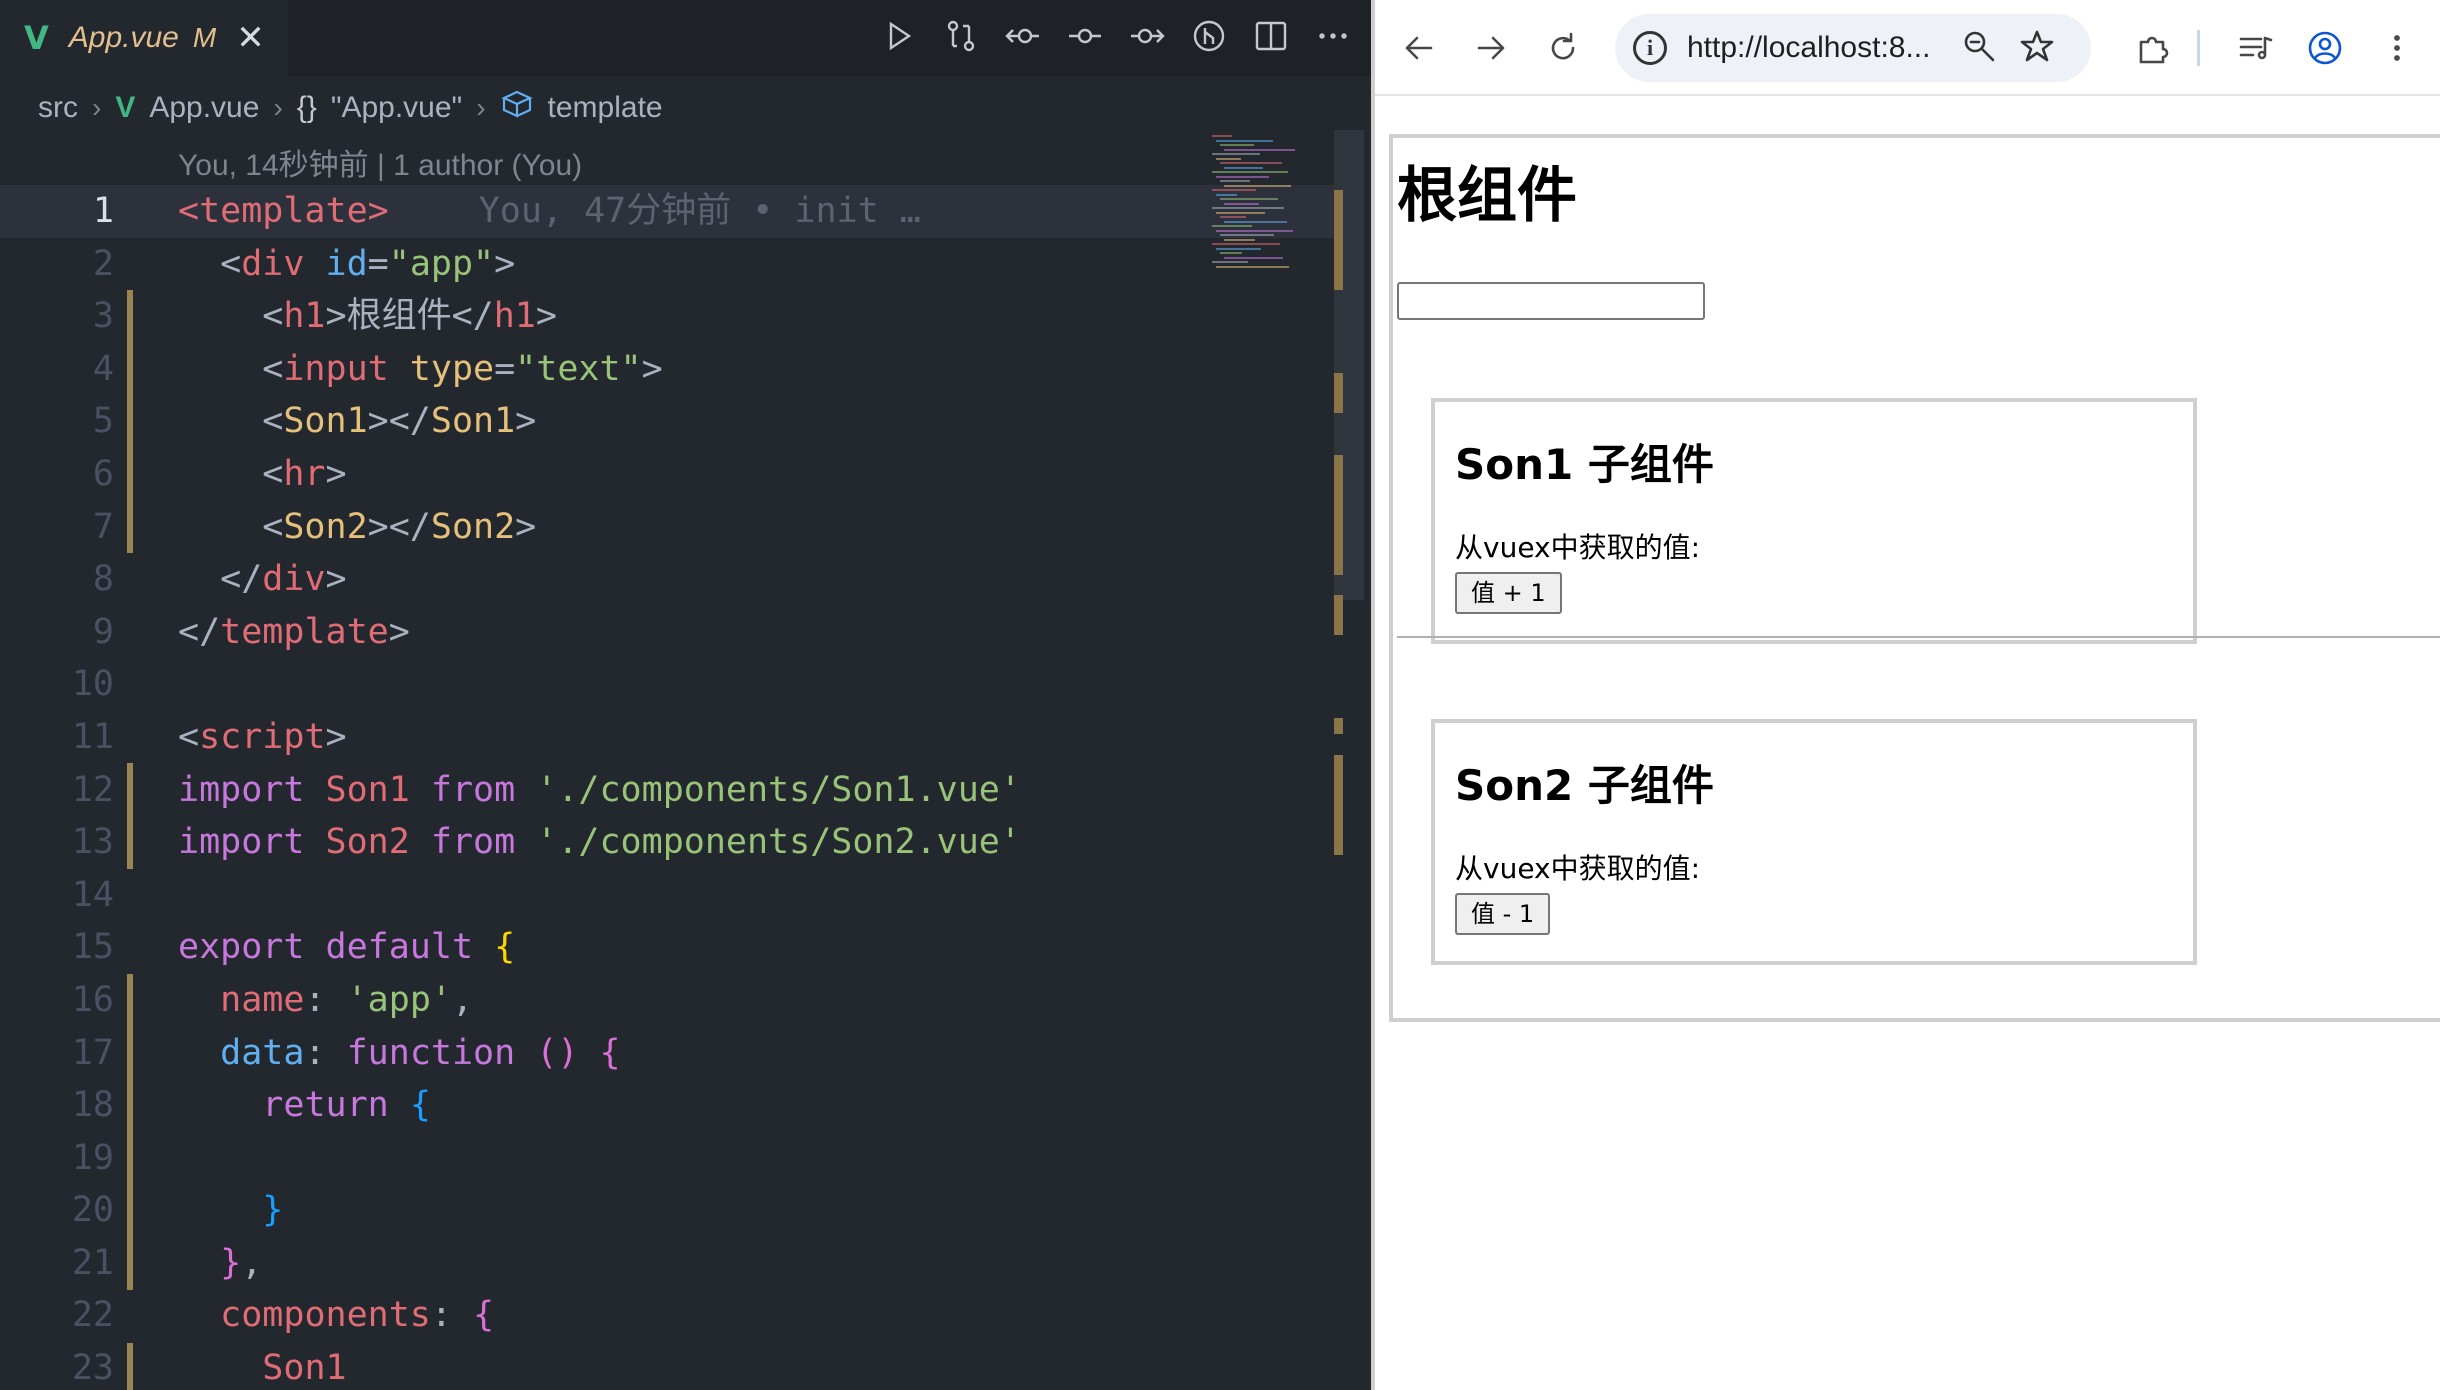 This screenshot has width=2440, height=1390. Describe the element at coordinates (1333, 38) in the screenshot. I see `more-actions-icon` at that location.